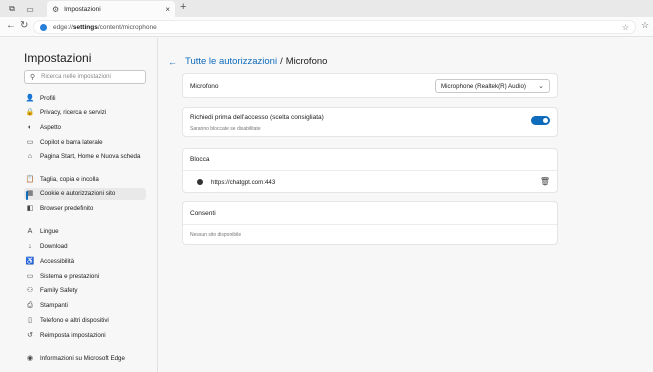 The width and height of the screenshot is (653, 372). What do you see at coordinates (30, 193) in the screenshot?
I see `cookie-icon: ▦` at bounding box center [30, 193].